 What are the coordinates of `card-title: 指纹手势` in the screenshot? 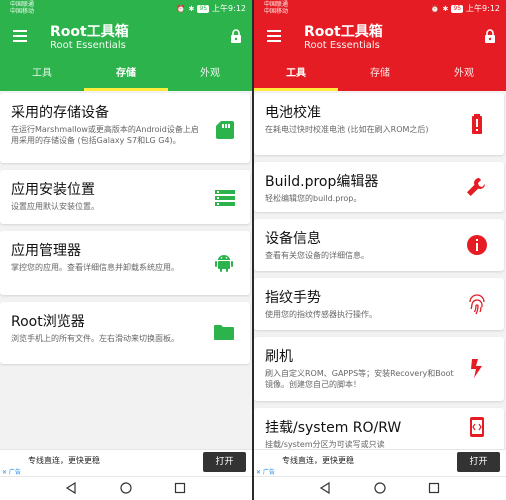 It's located at (293, 298).